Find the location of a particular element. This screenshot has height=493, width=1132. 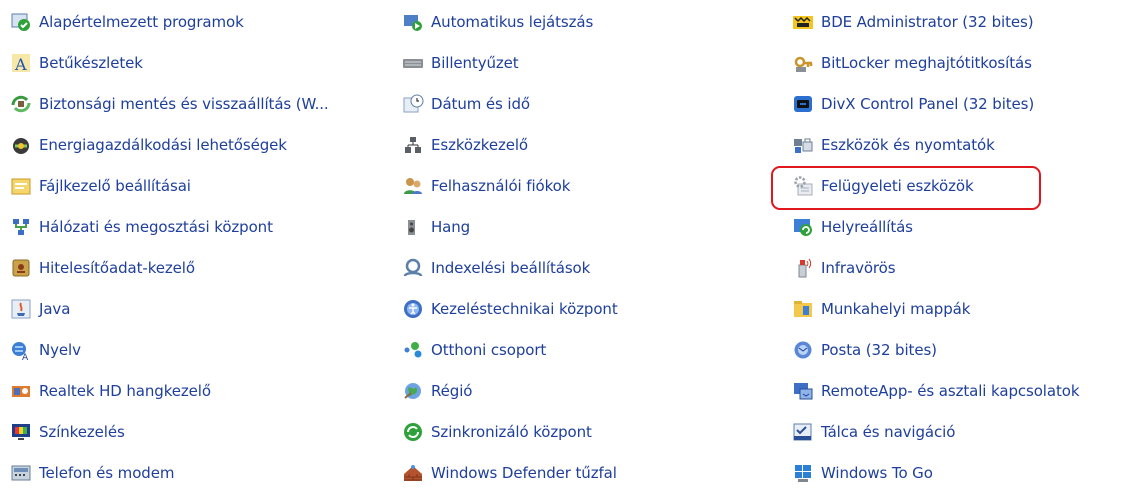

cp-item-label: Automatikus lejátszás is located at coordinates (512, 21).